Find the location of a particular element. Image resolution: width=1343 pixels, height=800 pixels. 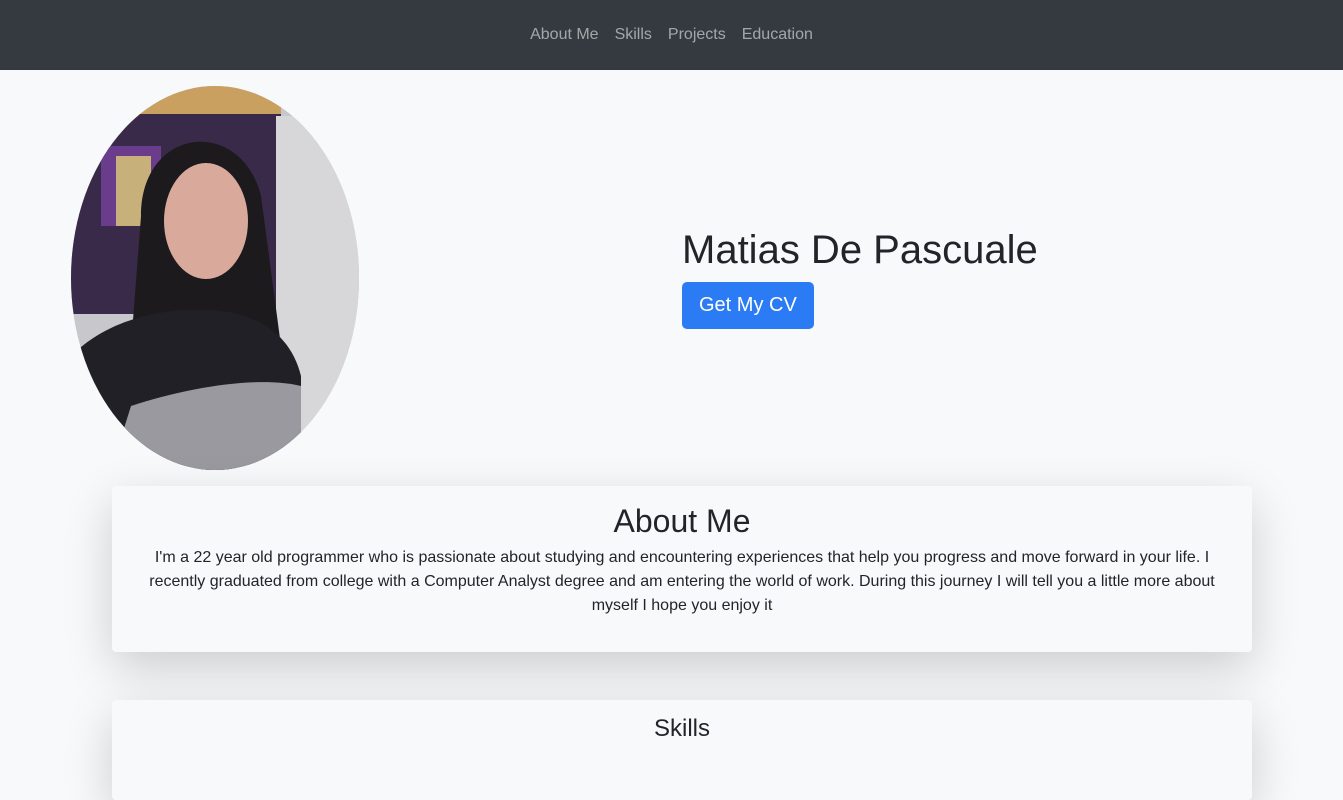

skills-card: Skills is located at coordinates (682, 750).